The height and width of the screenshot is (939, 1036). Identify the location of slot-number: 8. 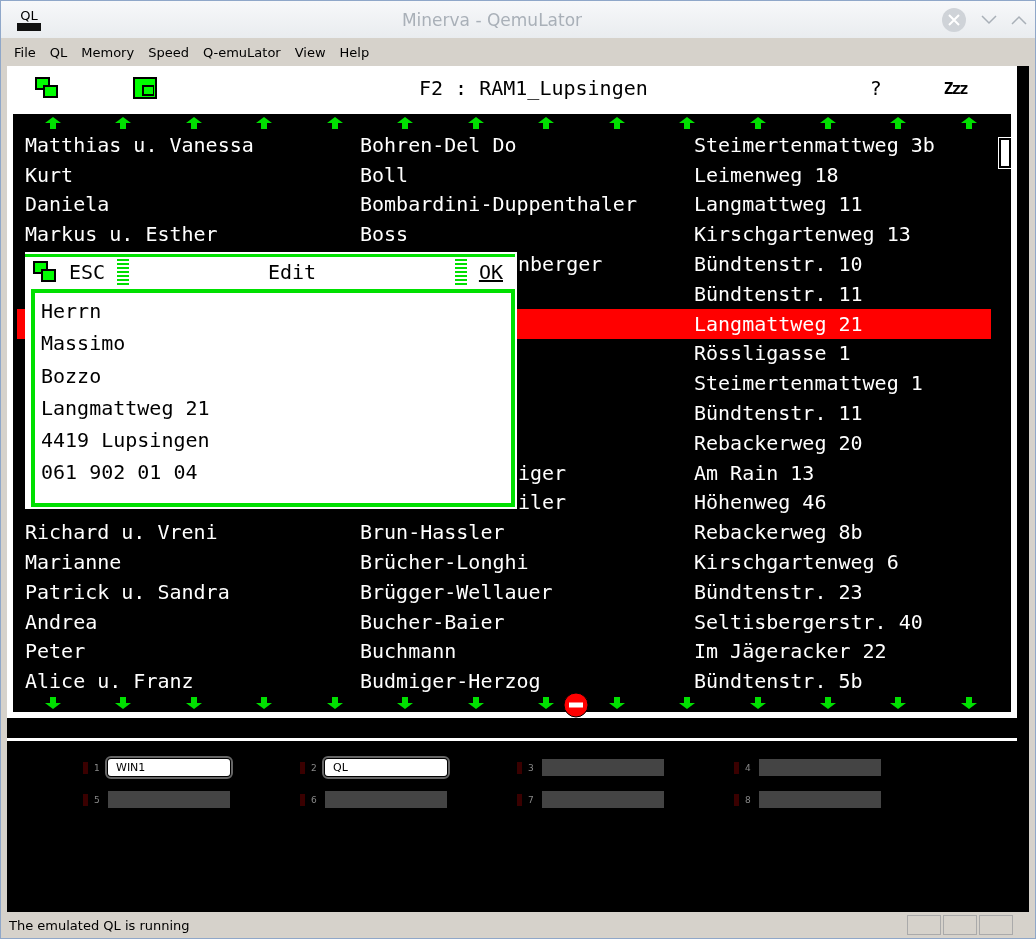
(748, 799).